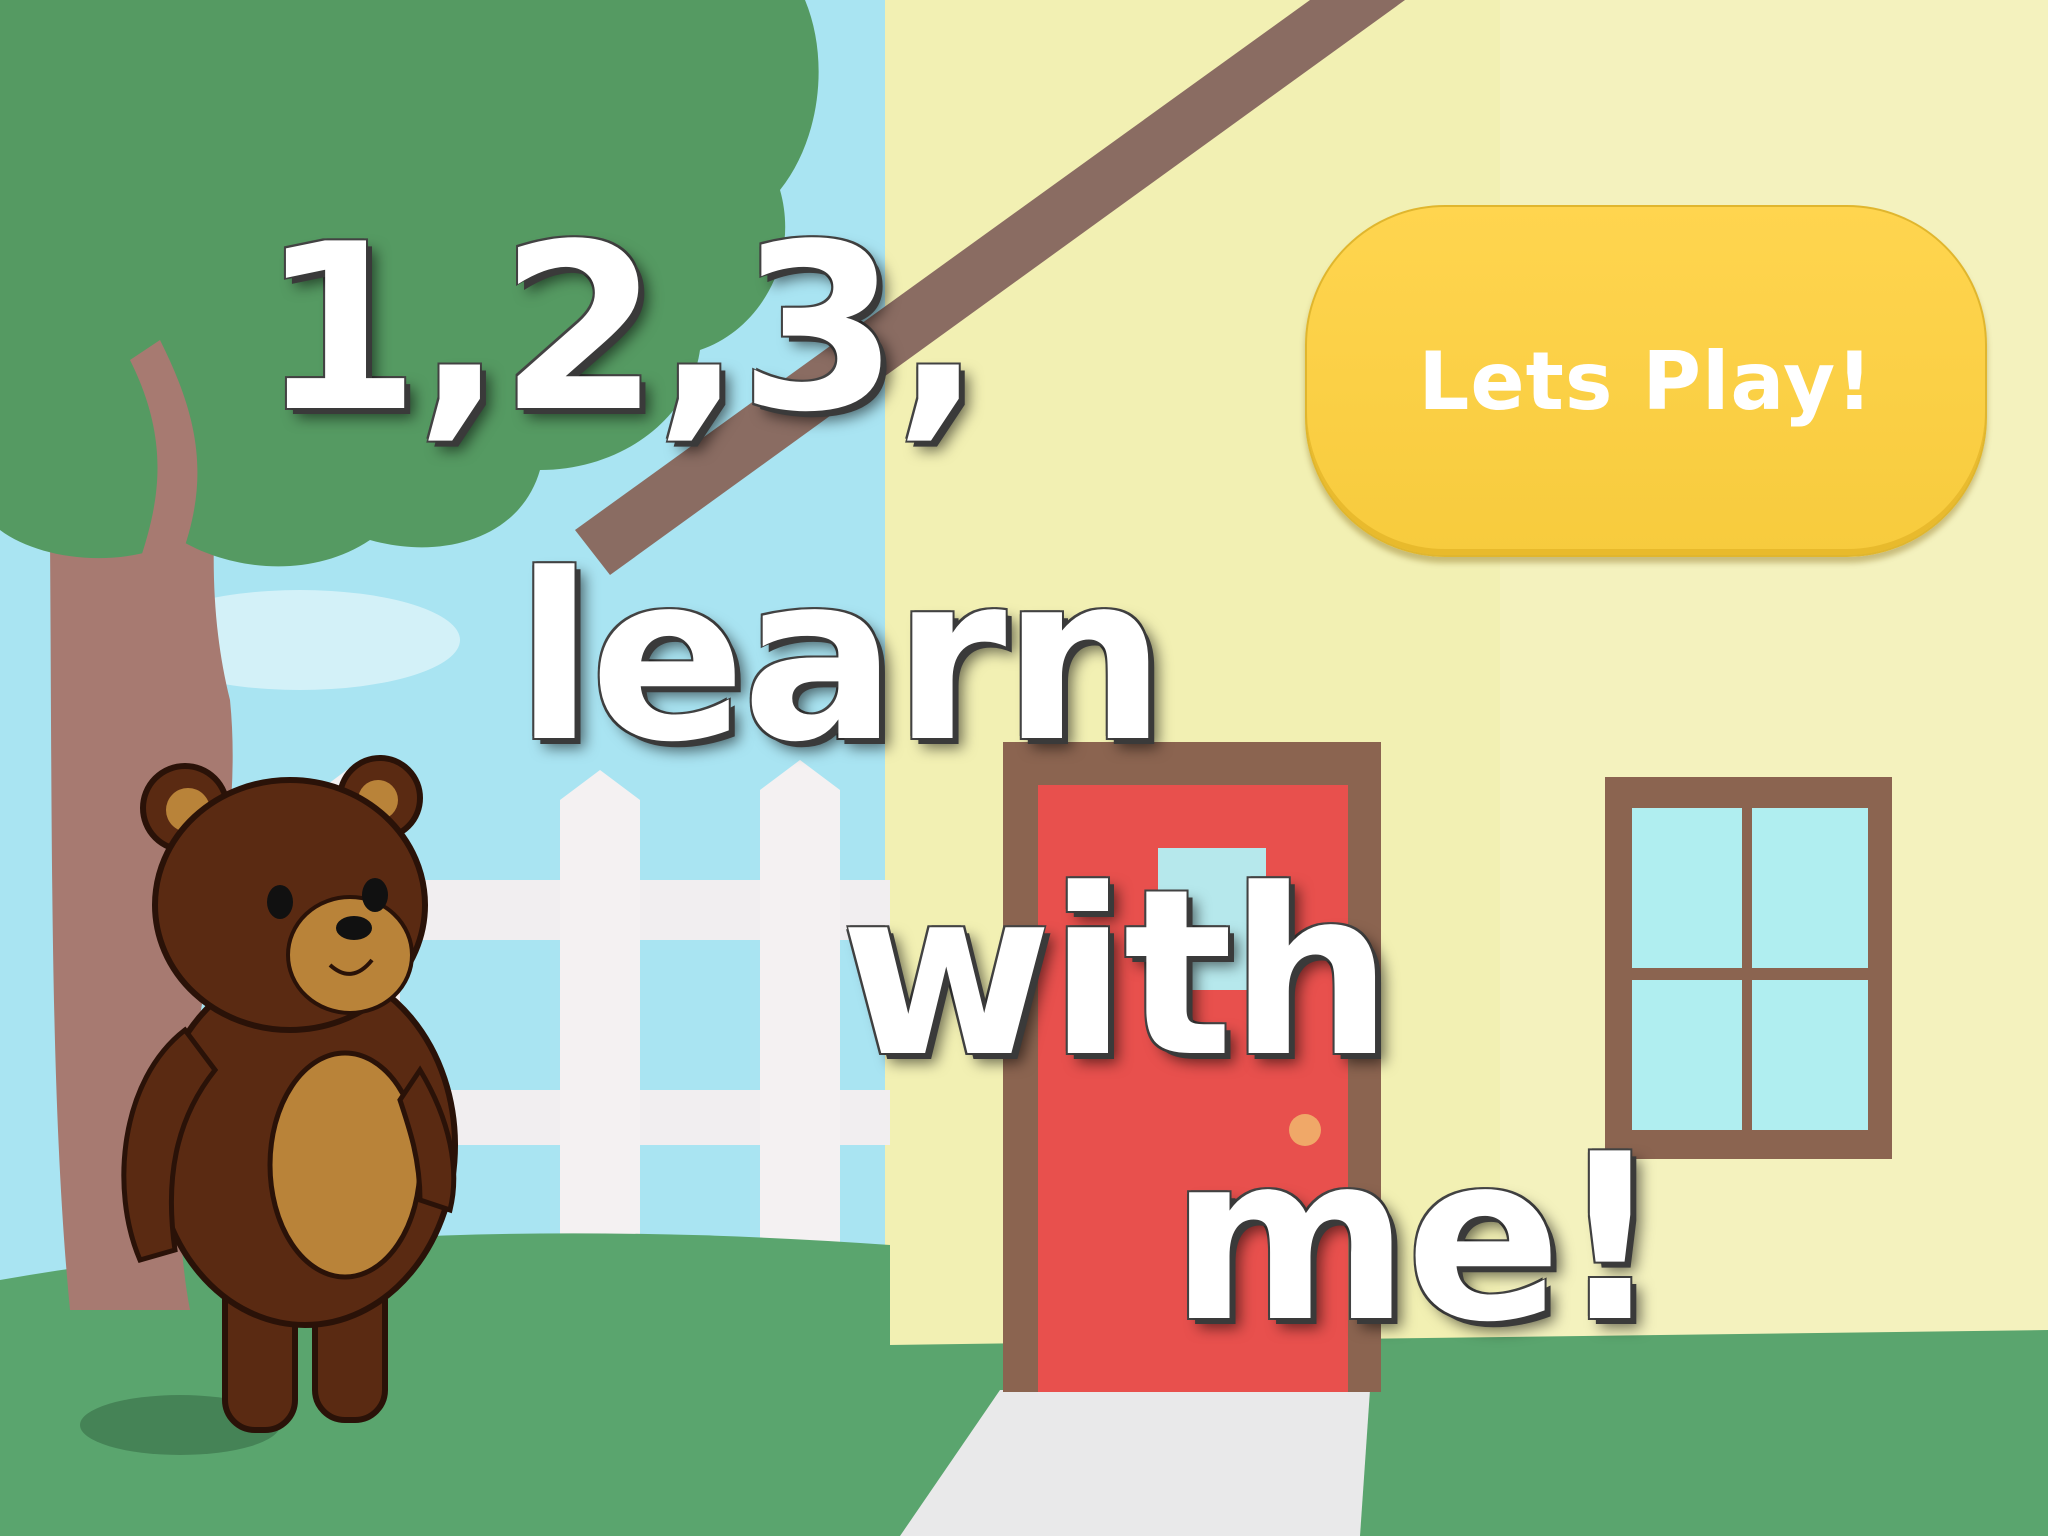  I want to click on title-line-3: with, so click(1116, 974).